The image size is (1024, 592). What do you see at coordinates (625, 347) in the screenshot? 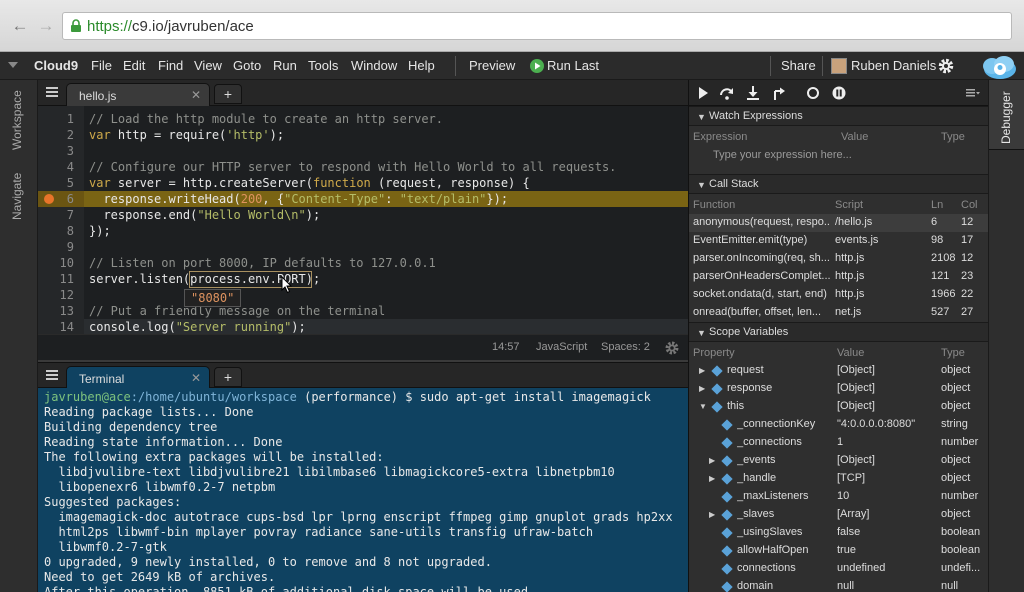
I see `indent-setting: Spaces: 2` at bounding box center [625, 347].